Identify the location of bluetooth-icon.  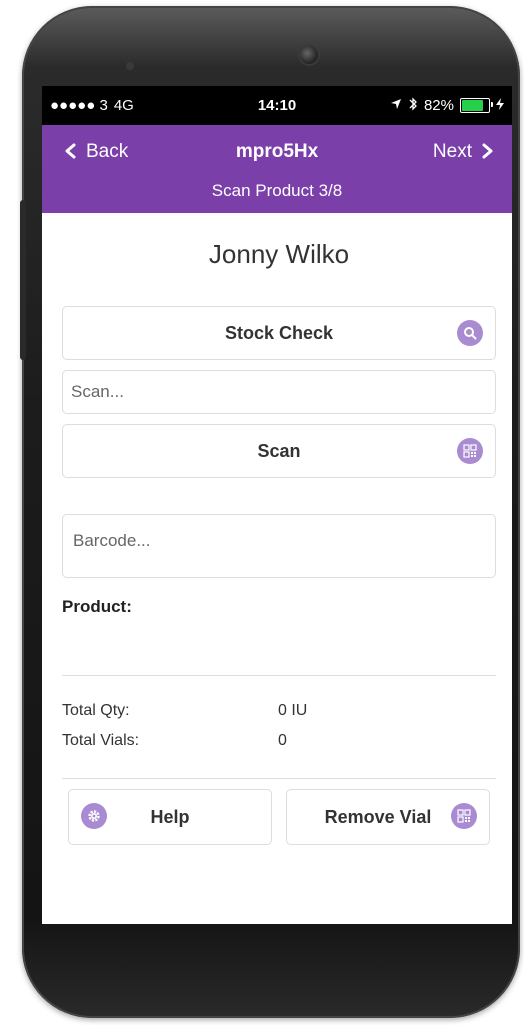
(413, 105).